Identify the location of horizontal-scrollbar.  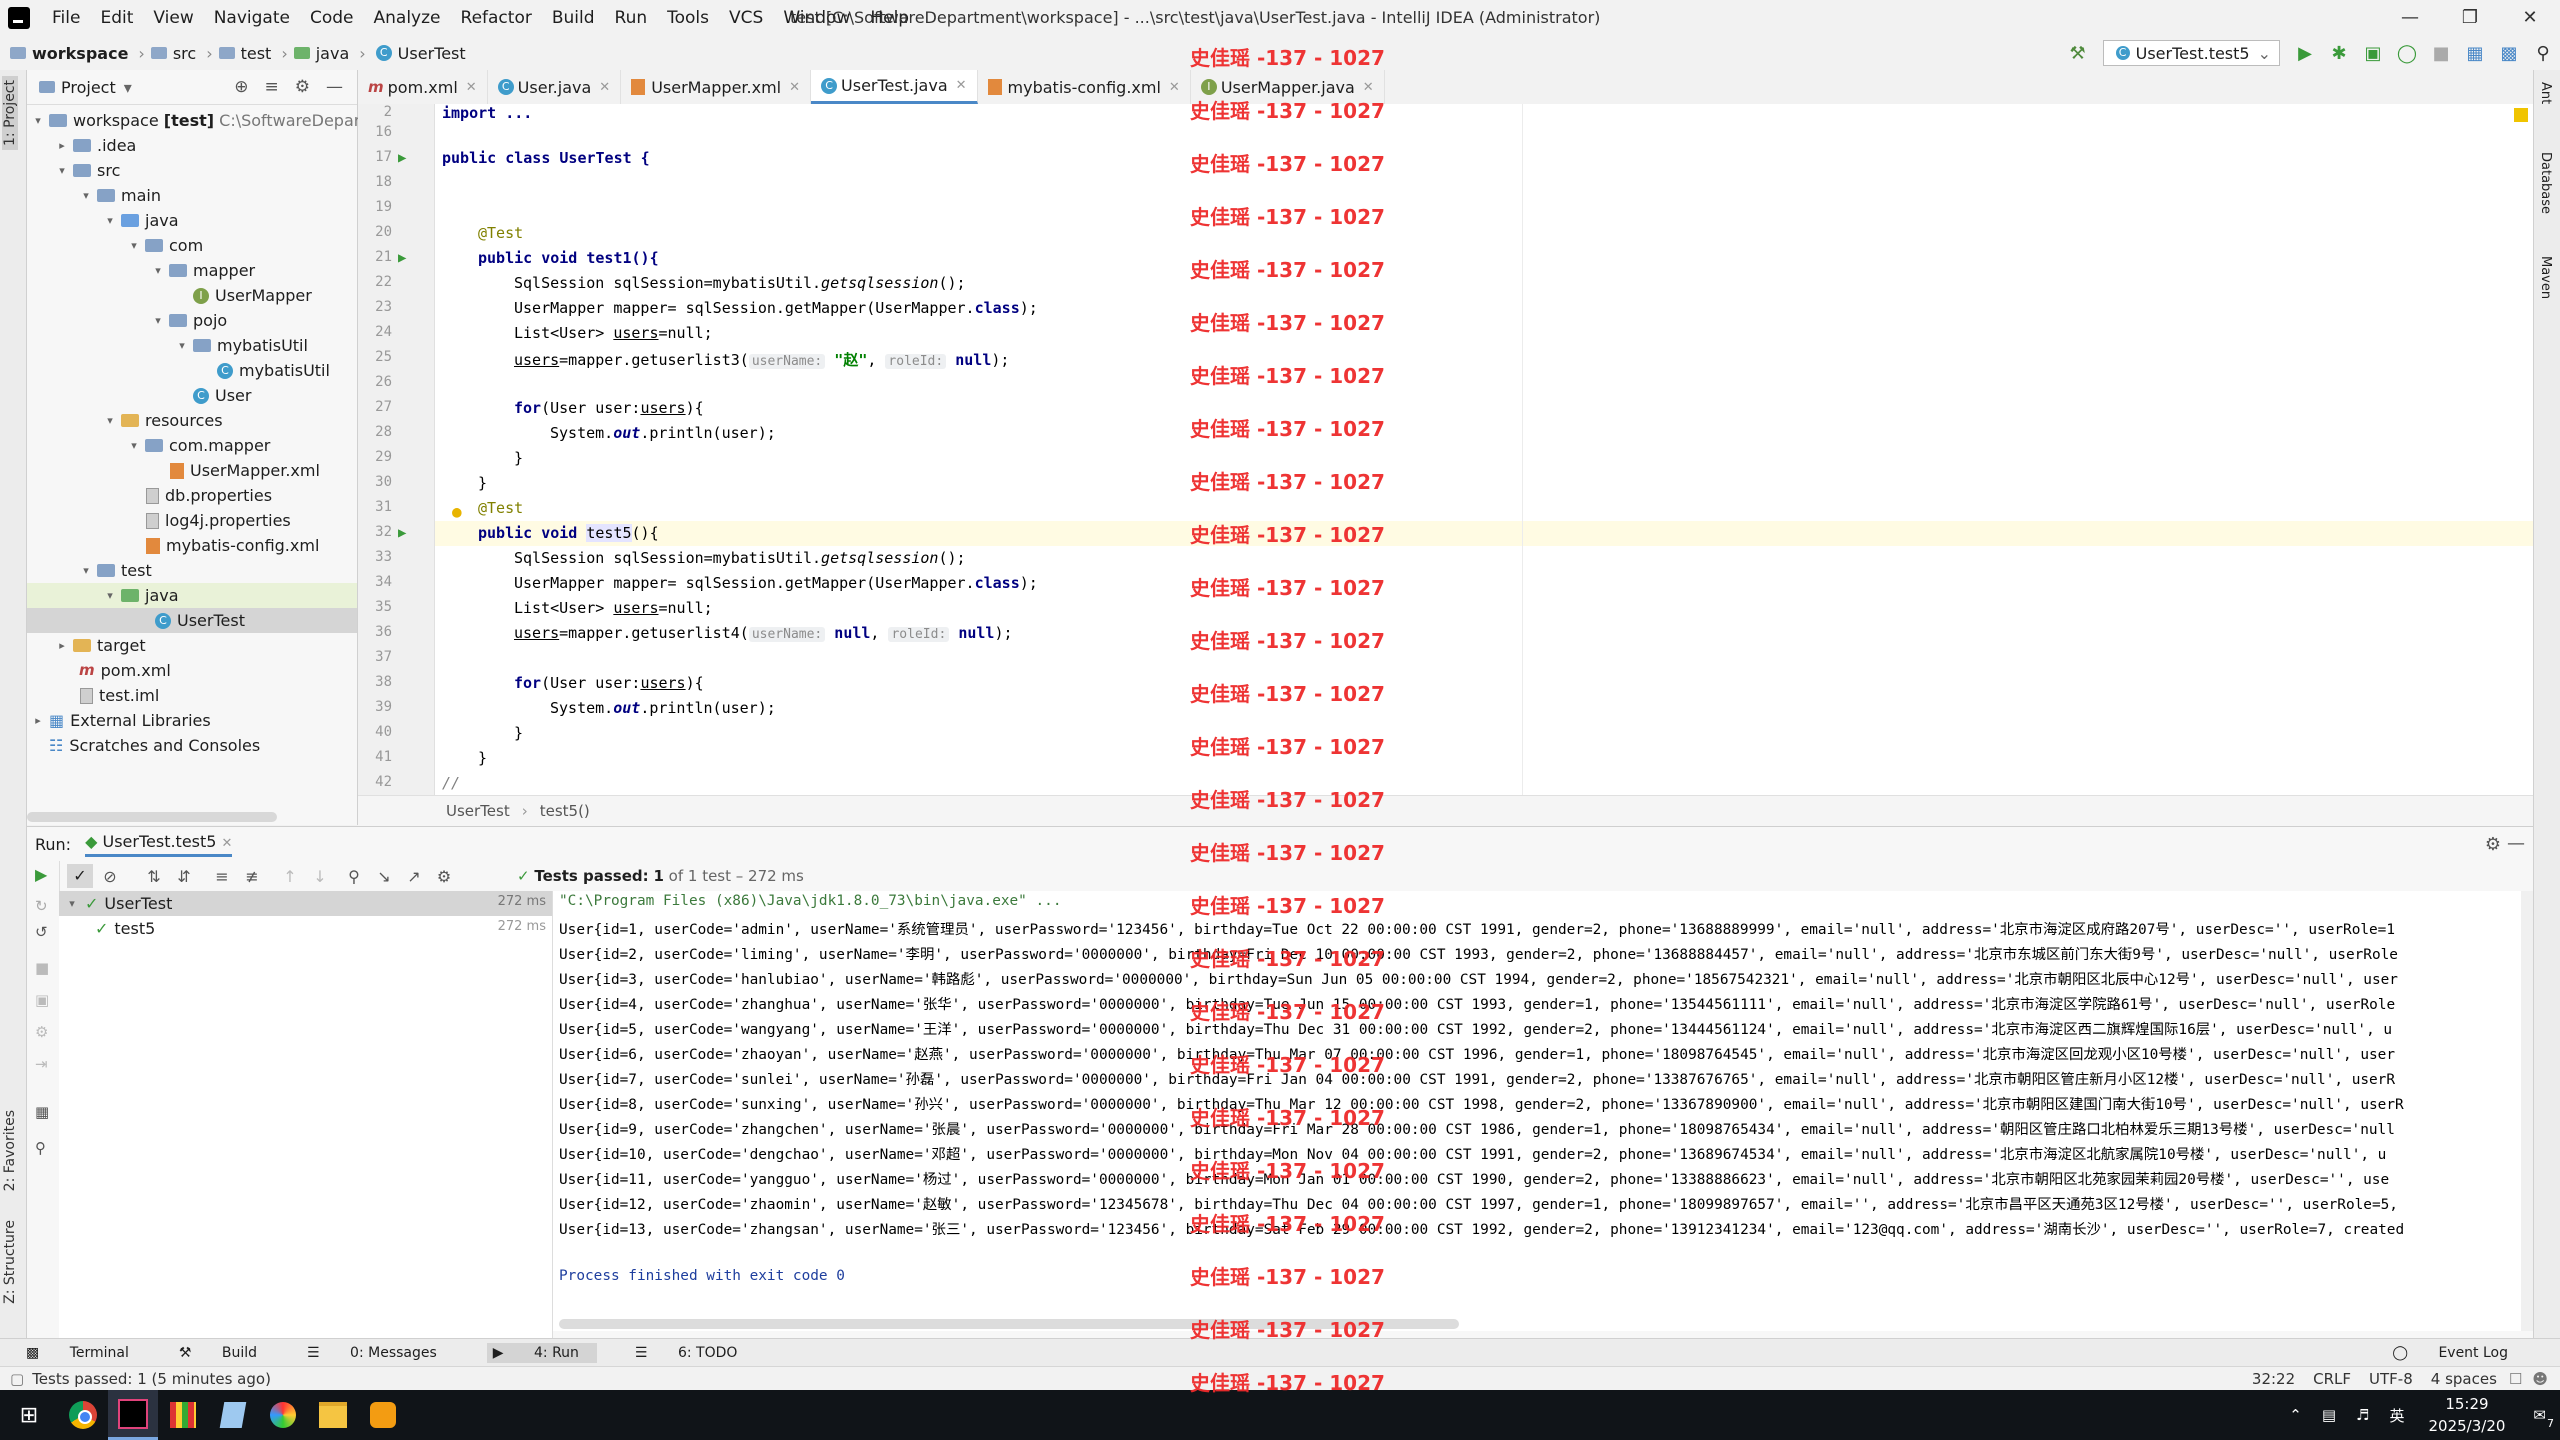
(152, 817).